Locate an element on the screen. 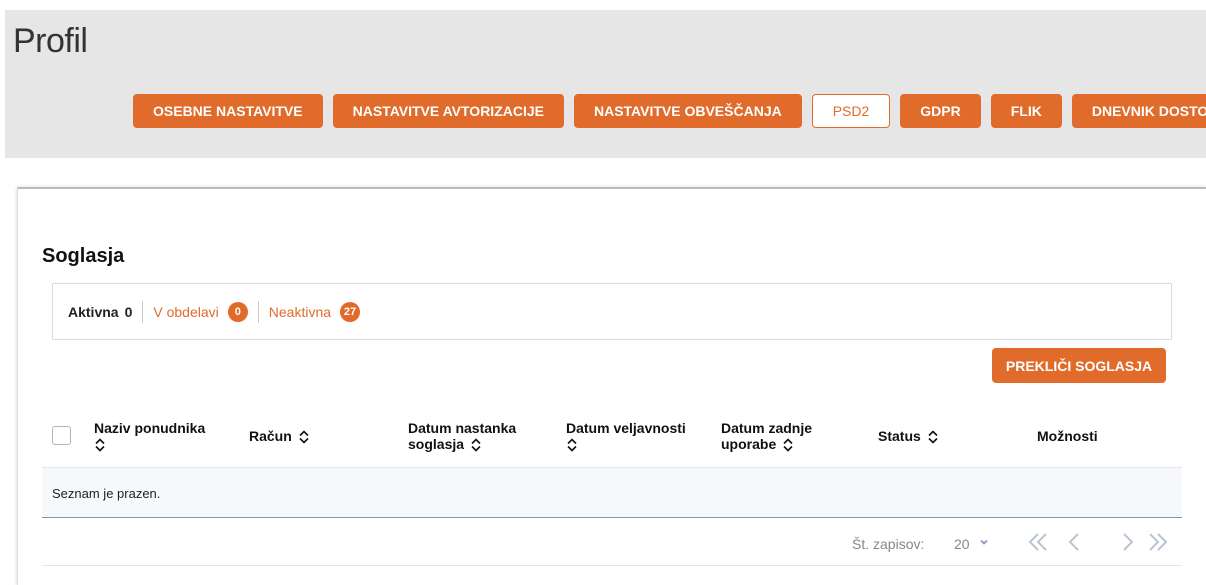 The width and height of the screenshot is (1206, 585). column-label: Možnosti is located at coordinates (1067, 436).